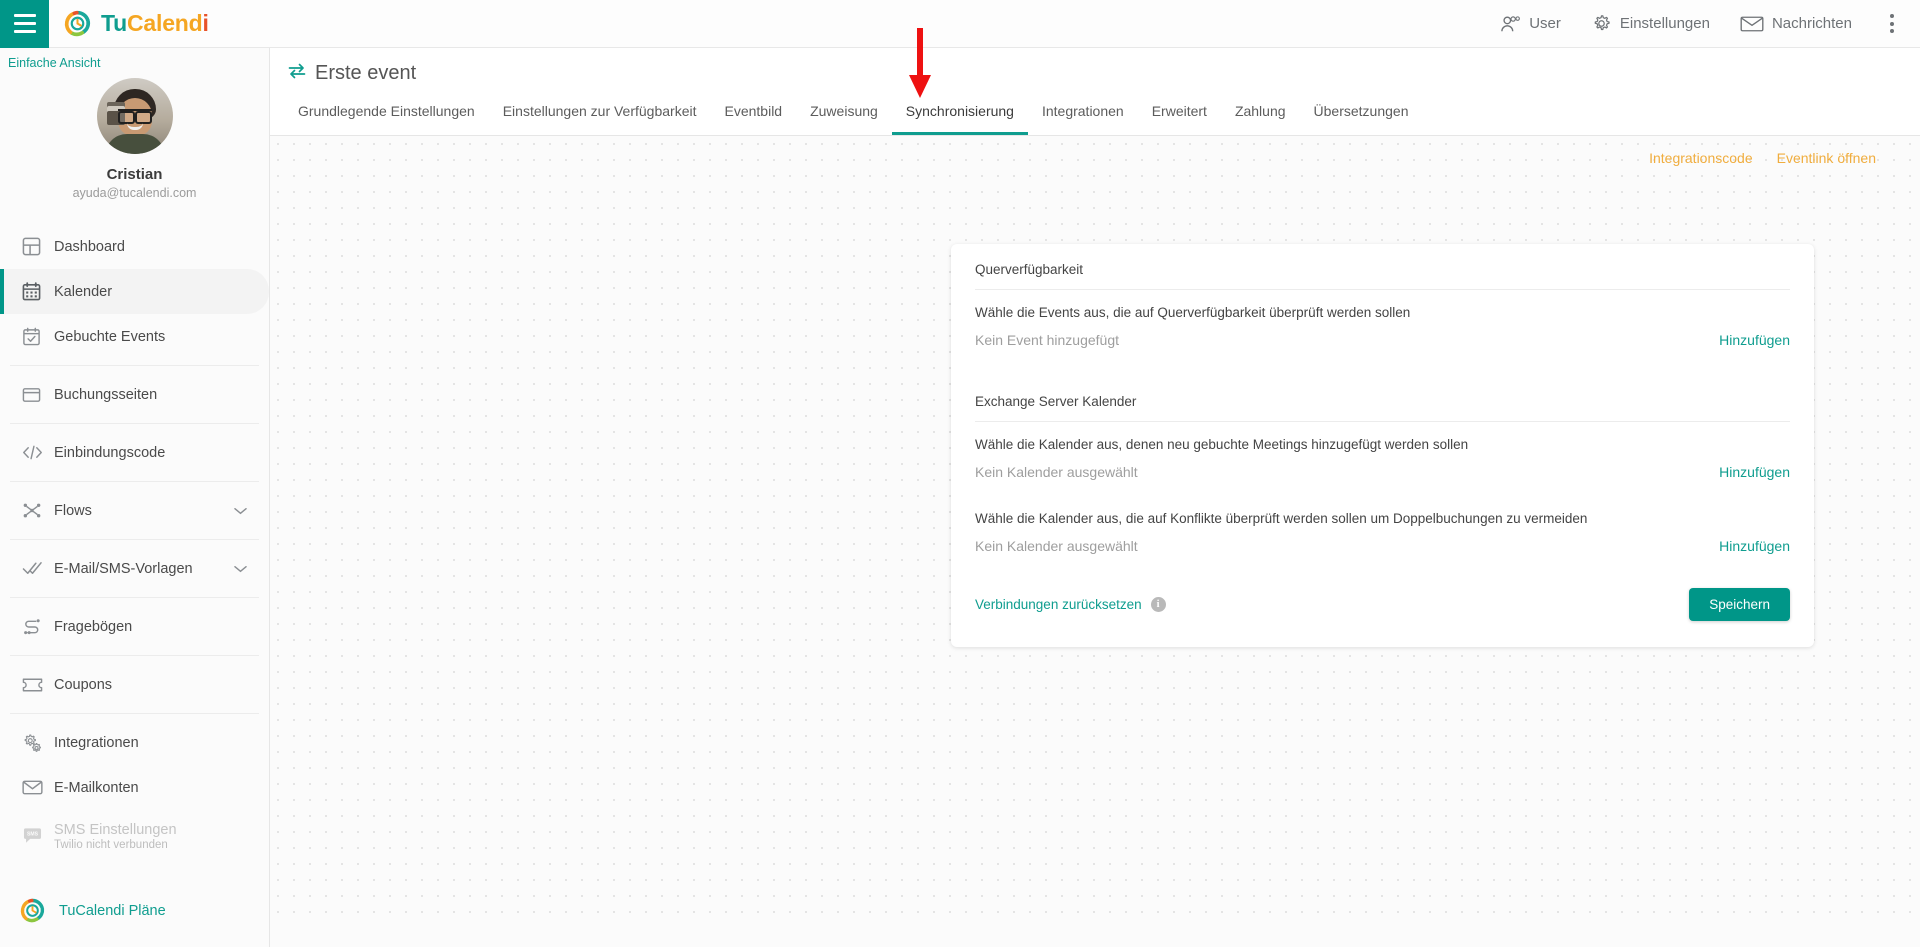 This screenshot has width=1920, height=947. Describe the element at coordinates (1701, 158) in the screenshot. I see `link-integrationscode: Integrationscode` at that location.